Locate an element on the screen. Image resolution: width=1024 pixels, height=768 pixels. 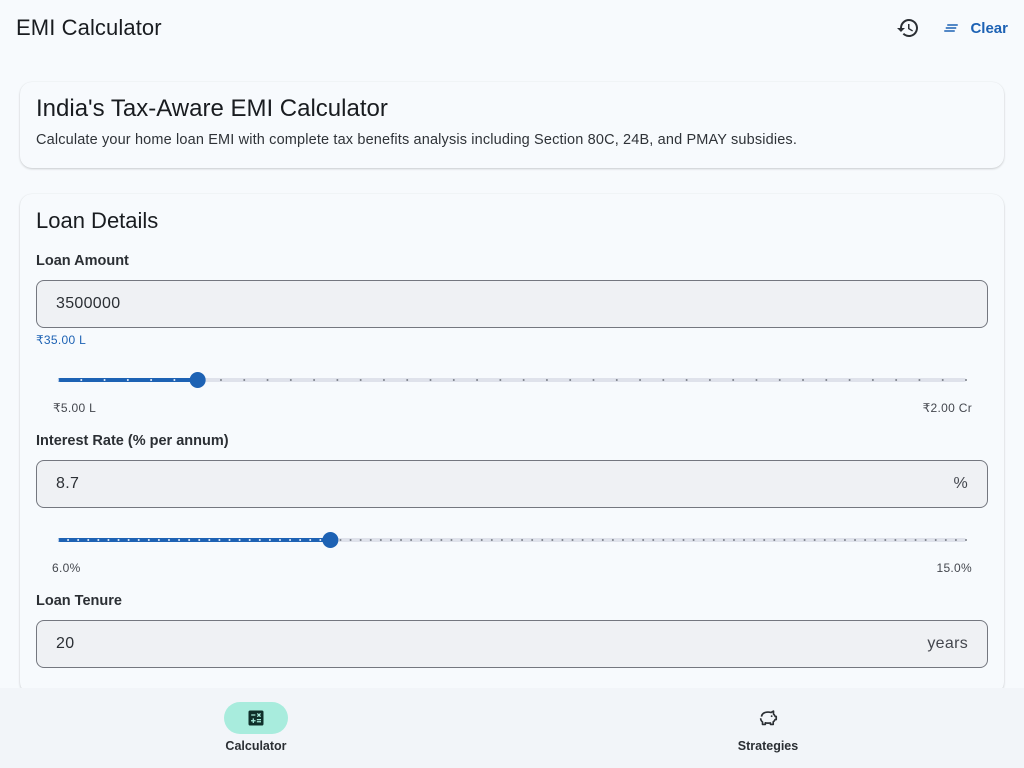
loan-amount-value: 3500000 is located at coordinates (88, 303).